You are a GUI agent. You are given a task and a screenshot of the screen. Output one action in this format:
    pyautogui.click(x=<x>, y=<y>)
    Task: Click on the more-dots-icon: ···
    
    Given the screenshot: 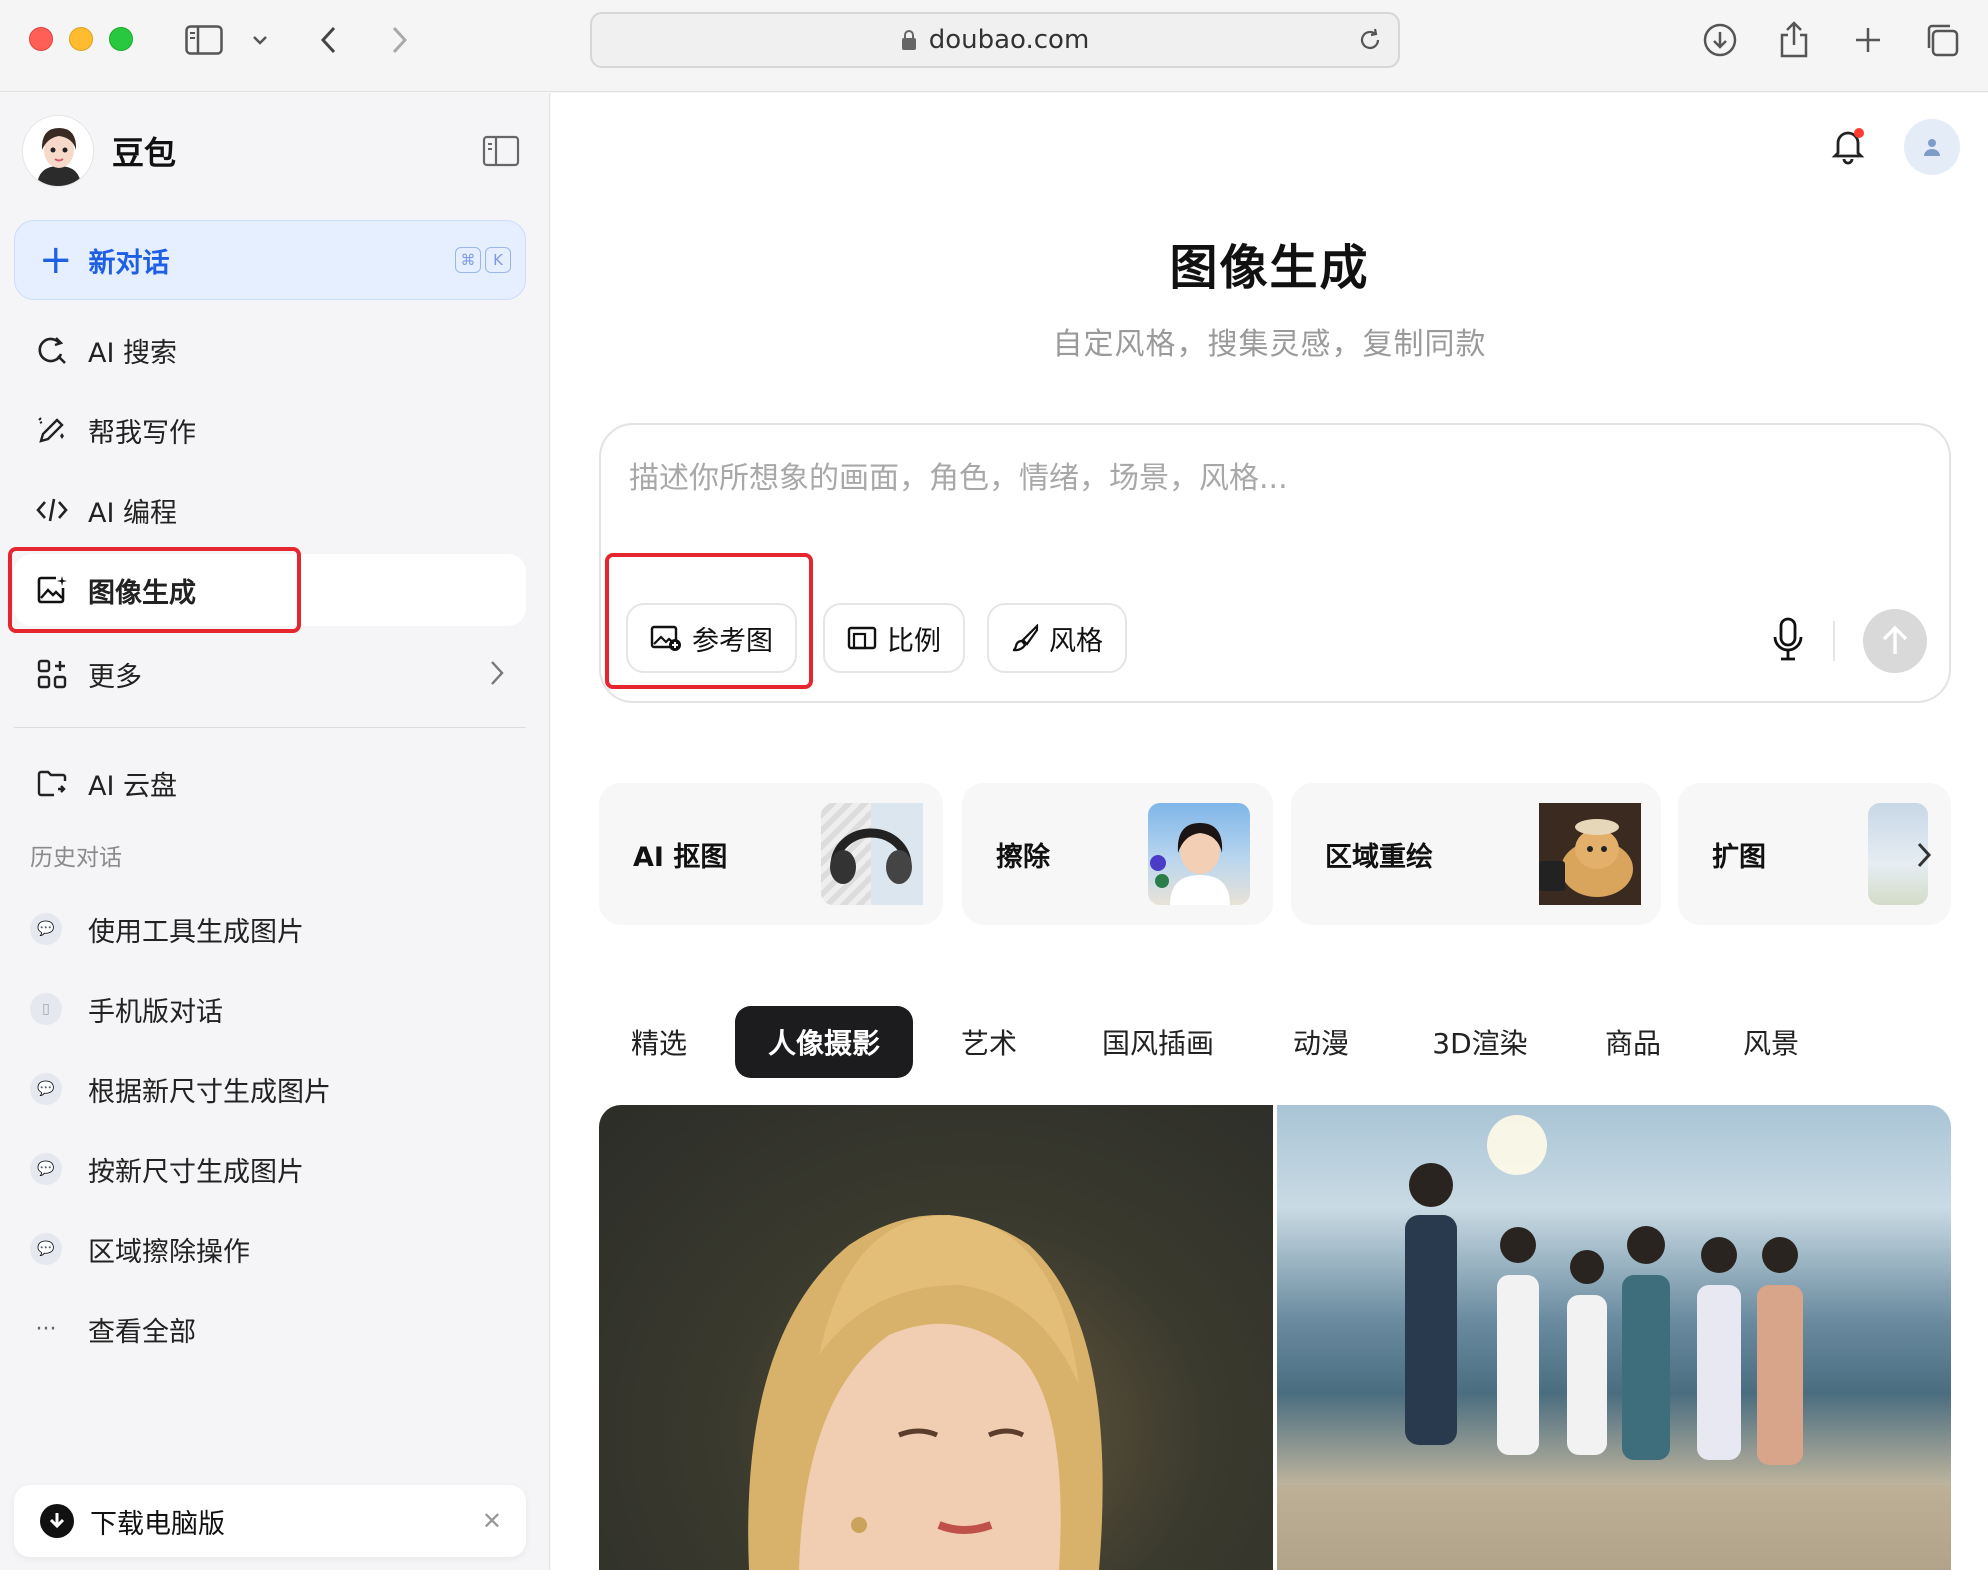 What is the action you would take?
    pyautogui.click(x=46, y=1329)
    